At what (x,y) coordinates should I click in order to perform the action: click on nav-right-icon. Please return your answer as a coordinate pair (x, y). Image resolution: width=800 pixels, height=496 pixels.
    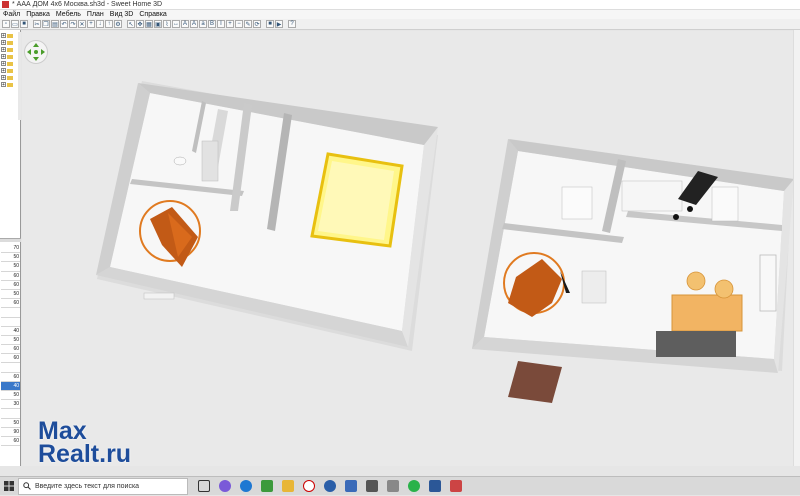
    Looking at the image, I should click on (43, 52).